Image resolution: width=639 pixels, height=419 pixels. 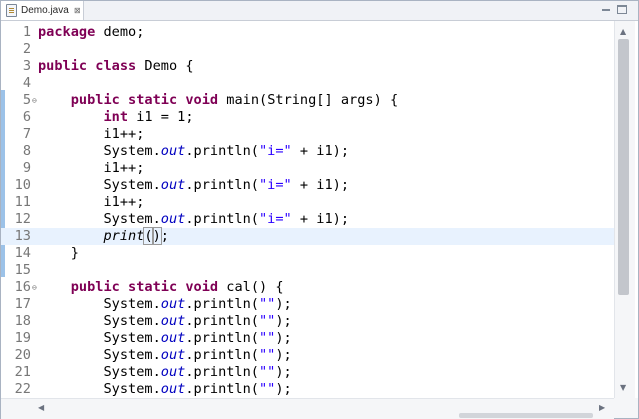 What do you see at coordinates (307, 408) in the screenshot?
I see `horizontal-scrollbar: ◀ ▶` at bounding box center [307, 408].